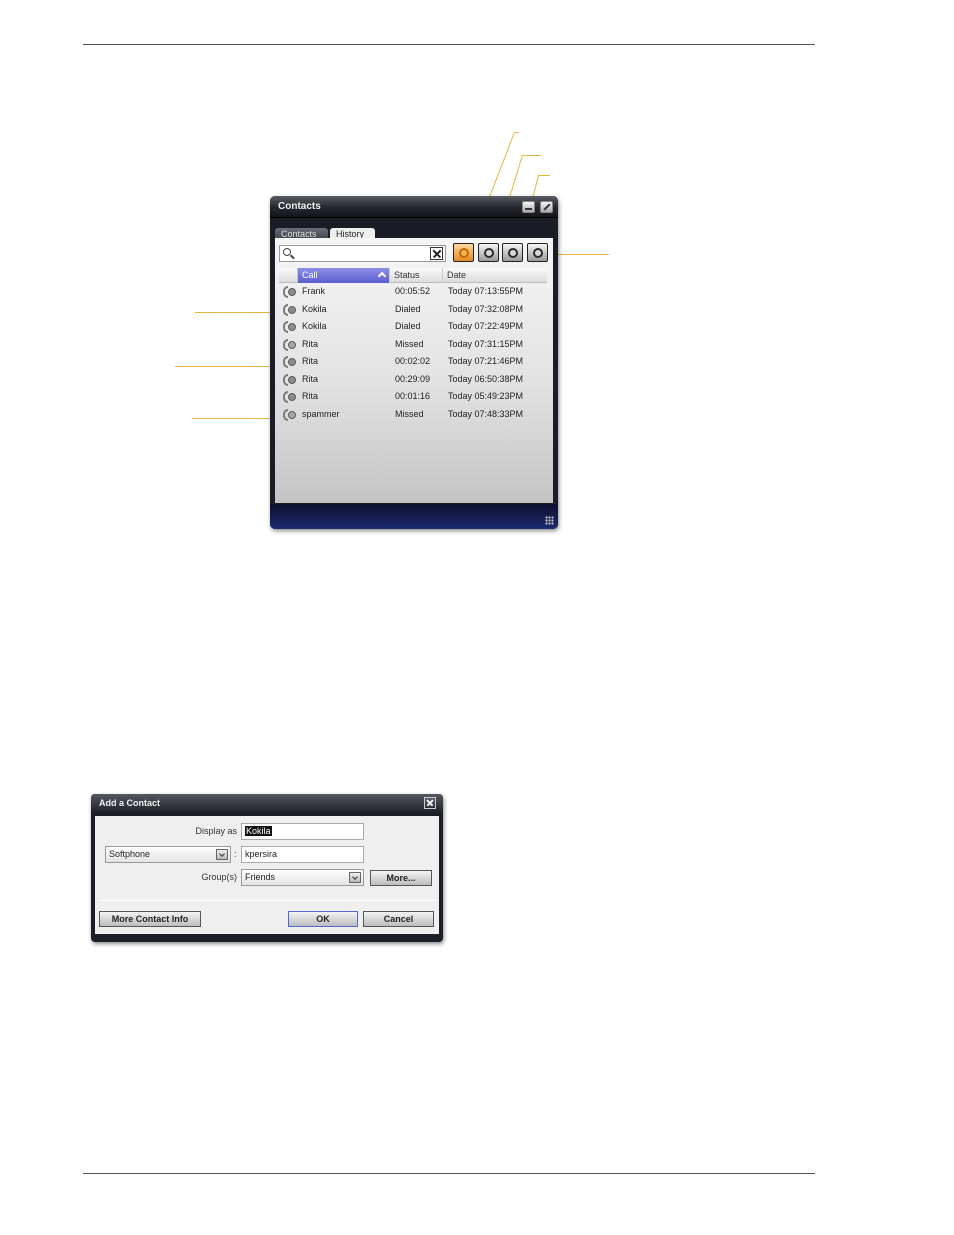 The height and width of the screenshot is (1235, 954). Describe the element at coordinates (323, 919) in the screenshot. I see `ok-button: OK` at that location.